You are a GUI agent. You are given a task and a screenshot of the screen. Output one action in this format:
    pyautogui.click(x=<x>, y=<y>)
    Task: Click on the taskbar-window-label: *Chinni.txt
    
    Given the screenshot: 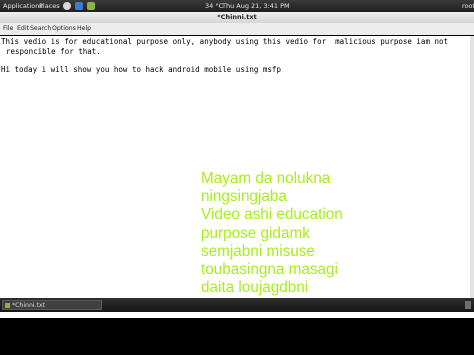 What is the action you would take?
    pyautogui.click(x=29, y=305)
    